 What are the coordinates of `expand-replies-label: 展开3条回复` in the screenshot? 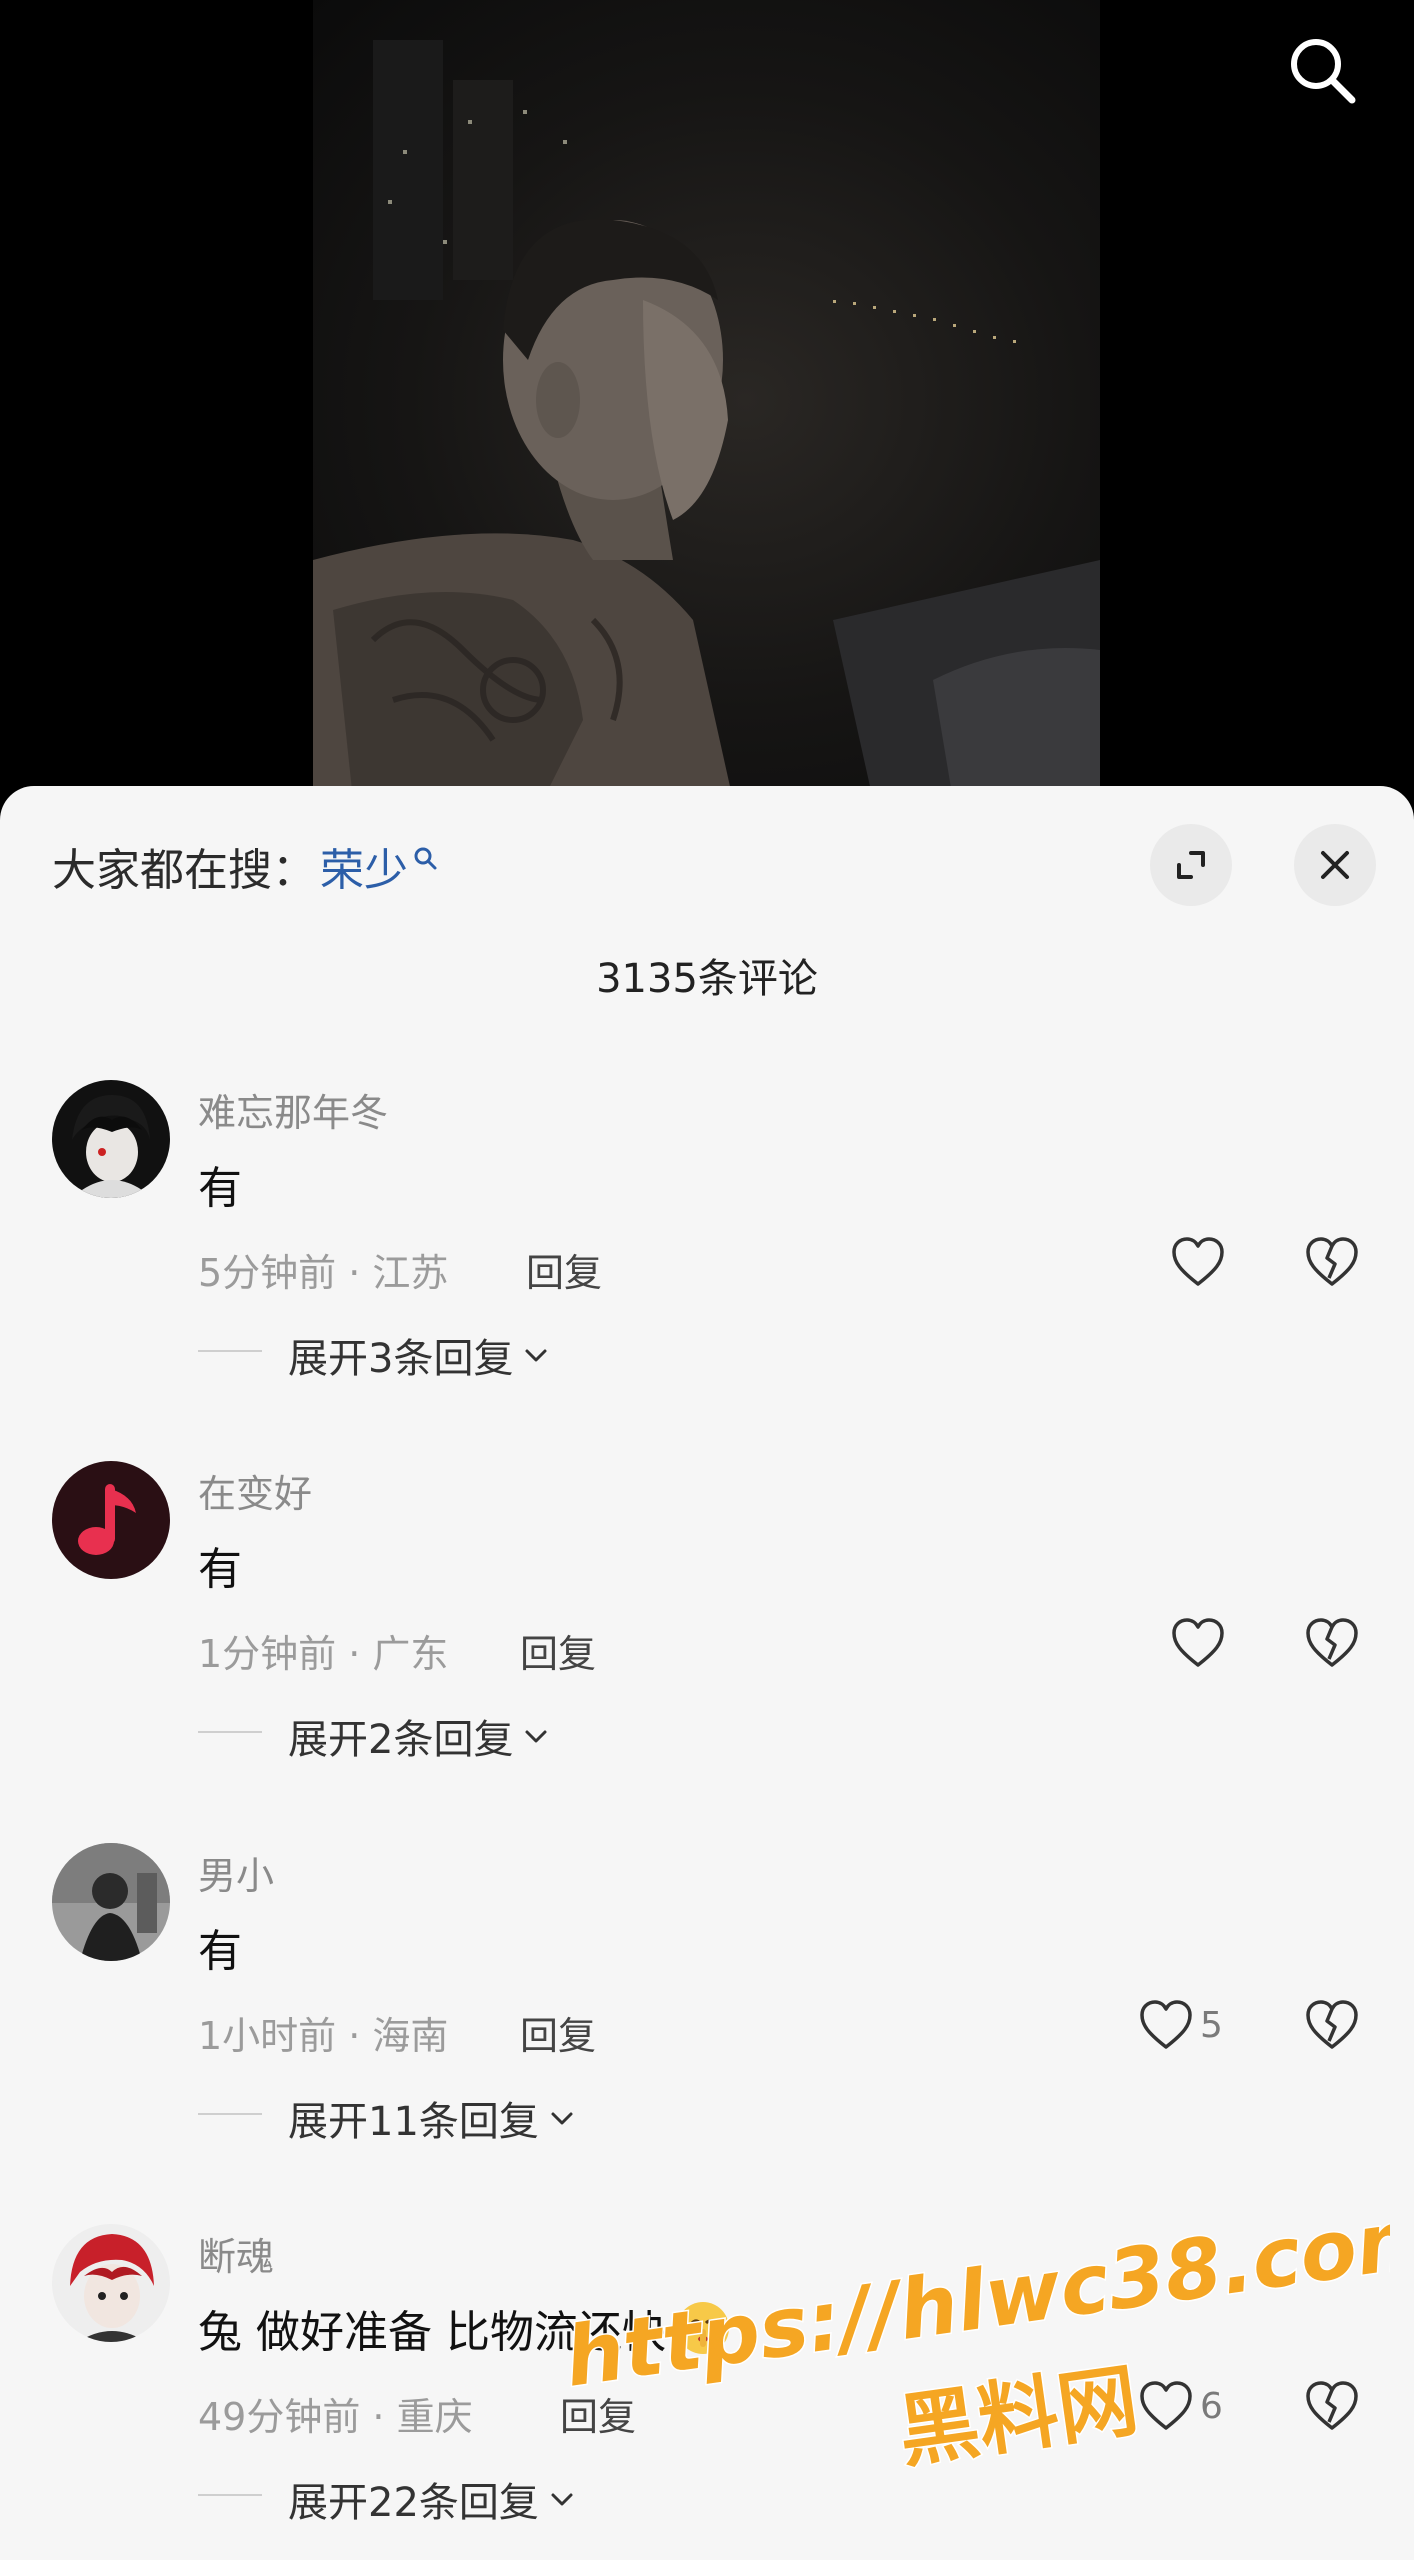 It's located at (401, 1359).